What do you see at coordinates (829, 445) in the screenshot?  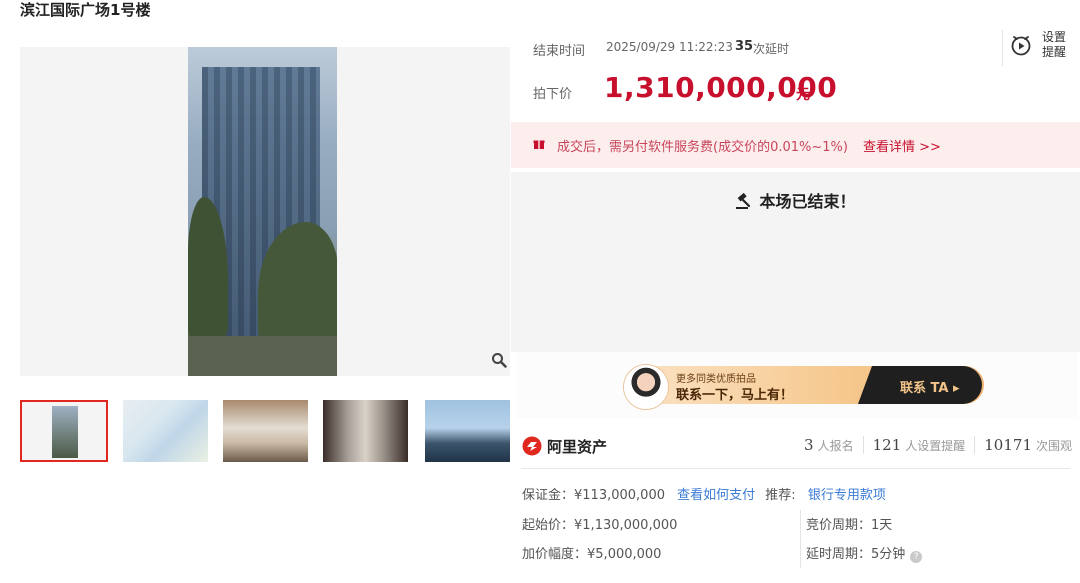 I see `stat-registered: 3 人报名` at bounding box center [829, 445].